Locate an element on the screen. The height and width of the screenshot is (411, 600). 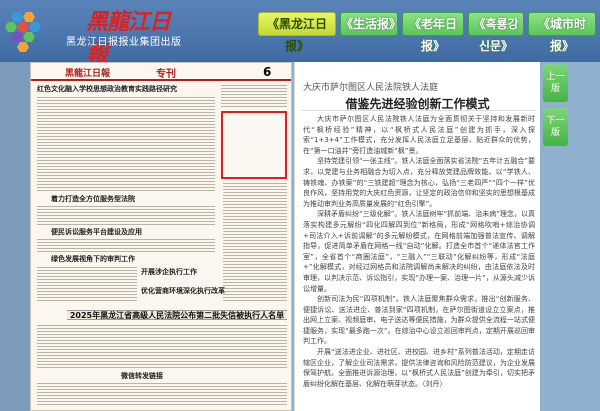
brand-subtitle: 黑龙江日报报业集团出版 is located at coordinates (124, 42).